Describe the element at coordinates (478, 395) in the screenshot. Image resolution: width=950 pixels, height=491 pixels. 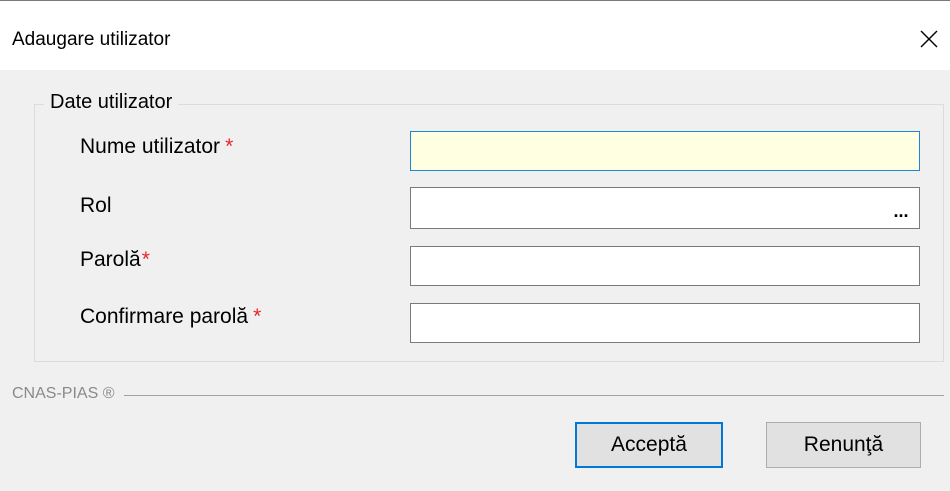
I see `footer-divider` at that location.